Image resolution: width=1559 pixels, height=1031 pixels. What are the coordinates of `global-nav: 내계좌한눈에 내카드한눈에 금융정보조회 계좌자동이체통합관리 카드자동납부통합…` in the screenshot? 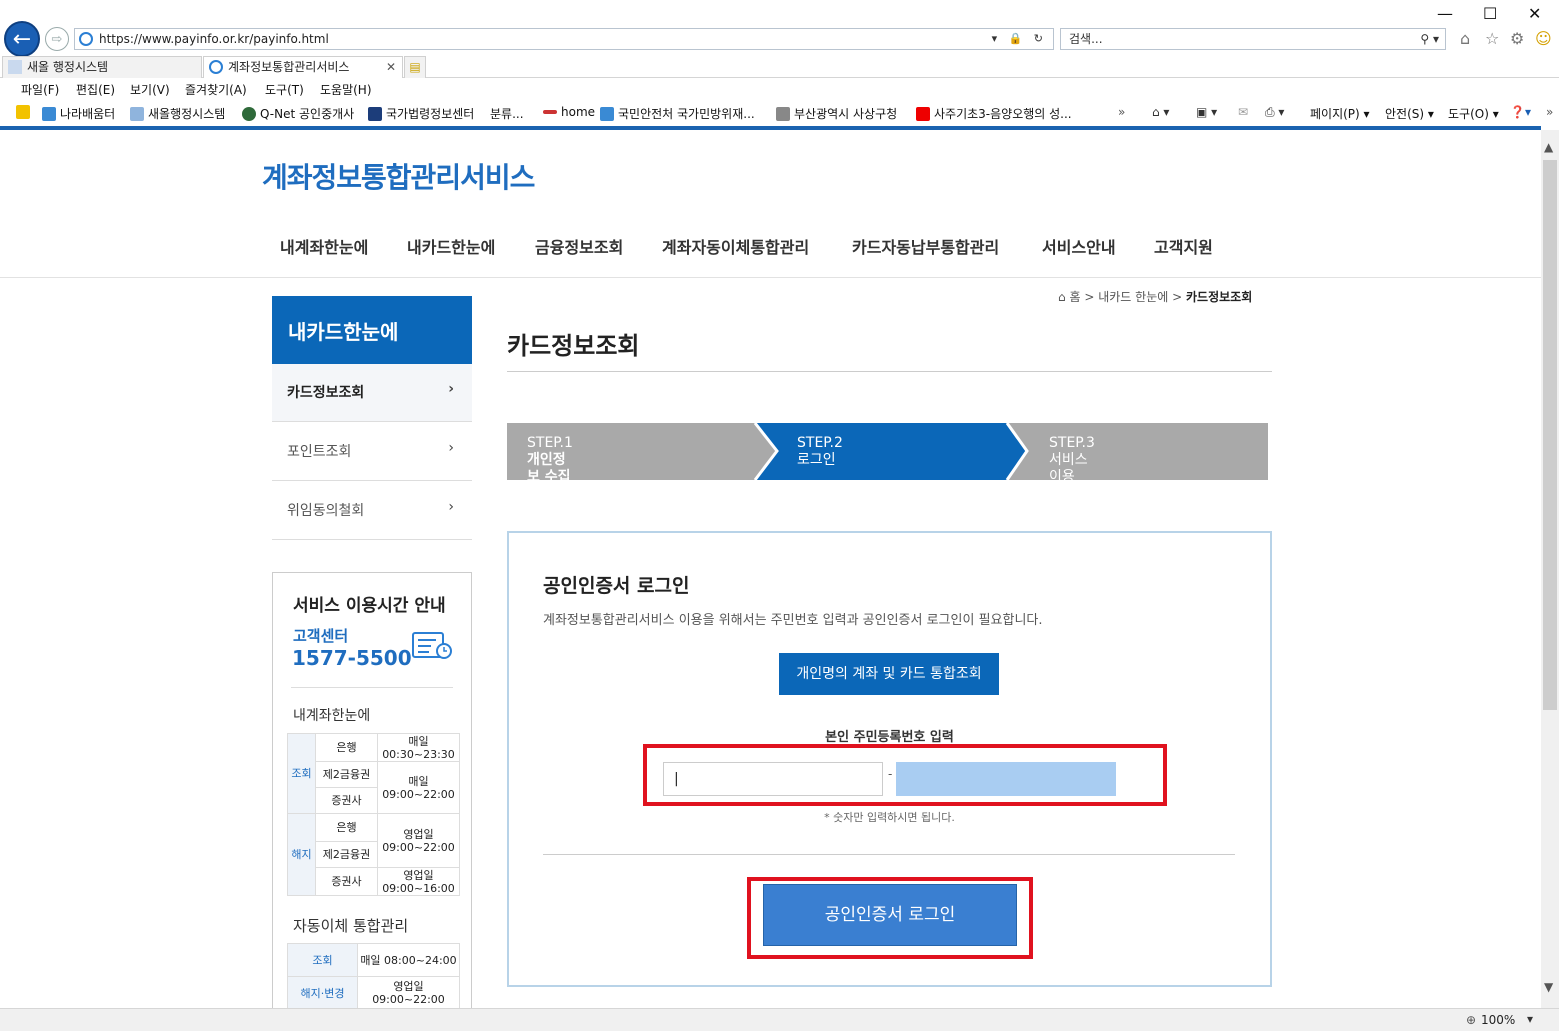 It's located at (770, 256).